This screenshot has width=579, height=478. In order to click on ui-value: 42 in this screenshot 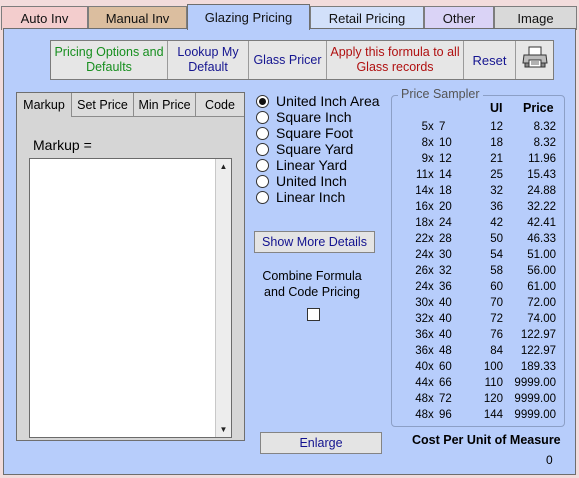, I will do `click(496, 223)`.